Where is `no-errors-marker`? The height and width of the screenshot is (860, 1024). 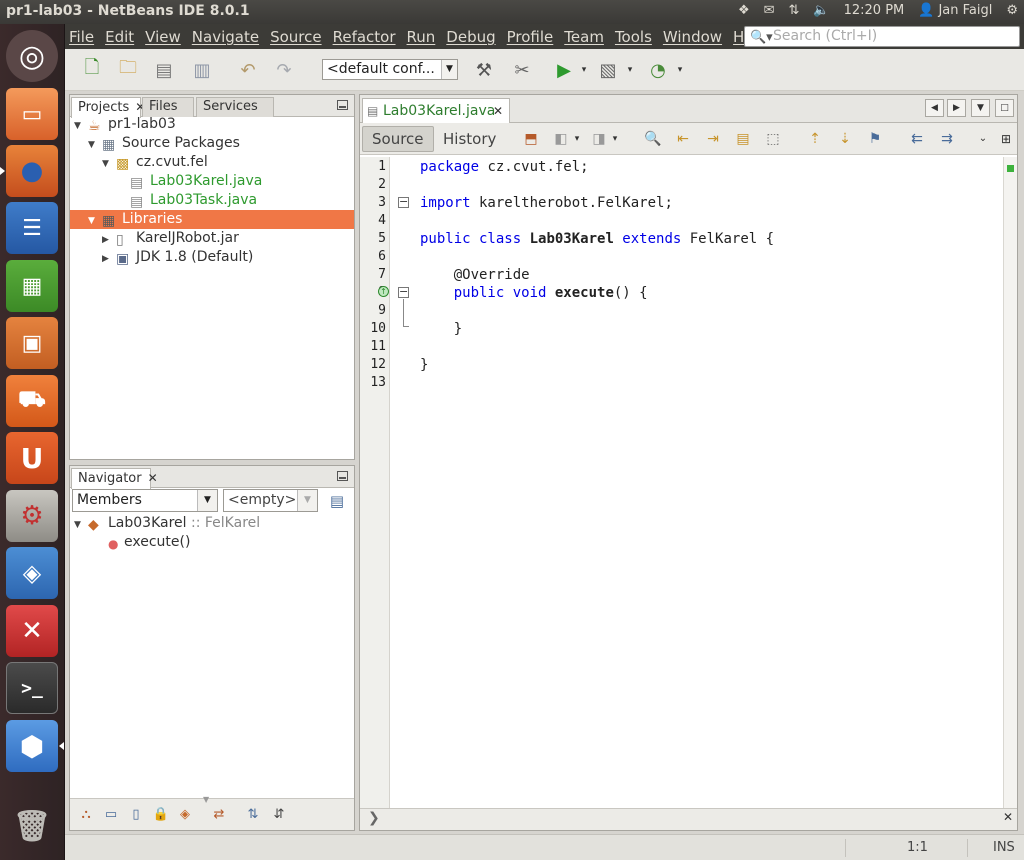 no-errors-marker is located at coordinates (1010, 168).